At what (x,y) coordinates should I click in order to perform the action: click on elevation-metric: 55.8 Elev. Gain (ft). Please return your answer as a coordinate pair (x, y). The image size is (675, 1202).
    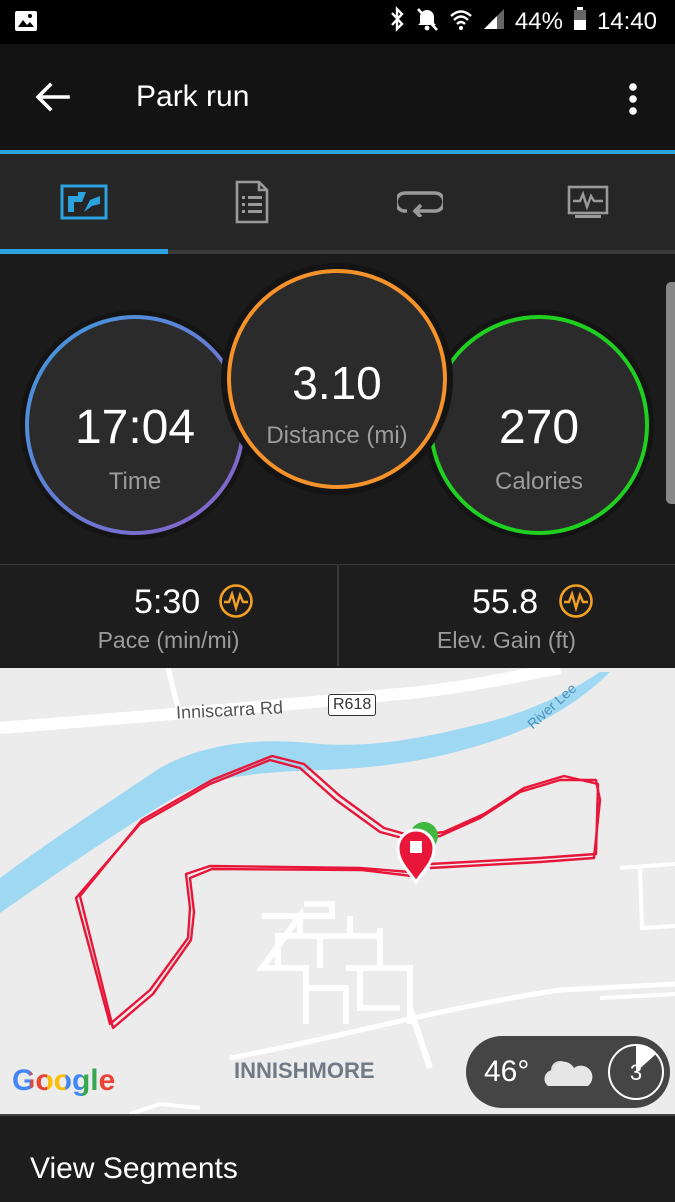
    Looking at the image, I should click on (506, 616).